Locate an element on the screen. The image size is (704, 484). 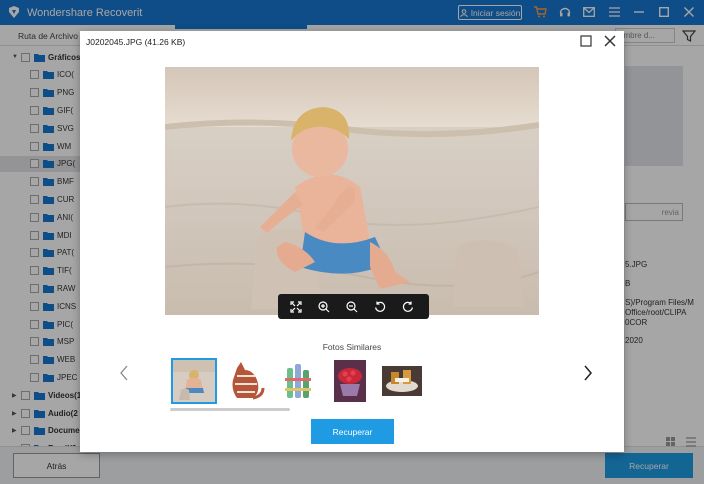
bottles-thumbnail is located at coordinates (298, 381).